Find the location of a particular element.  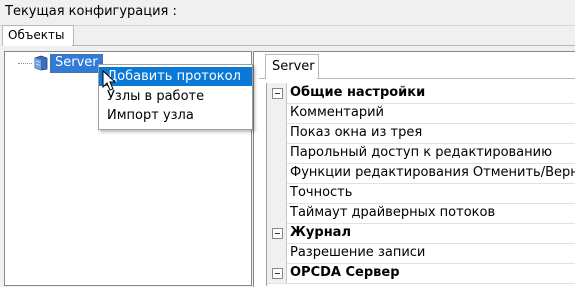

property-row: Комментарий is located at coordinates (421, 113).